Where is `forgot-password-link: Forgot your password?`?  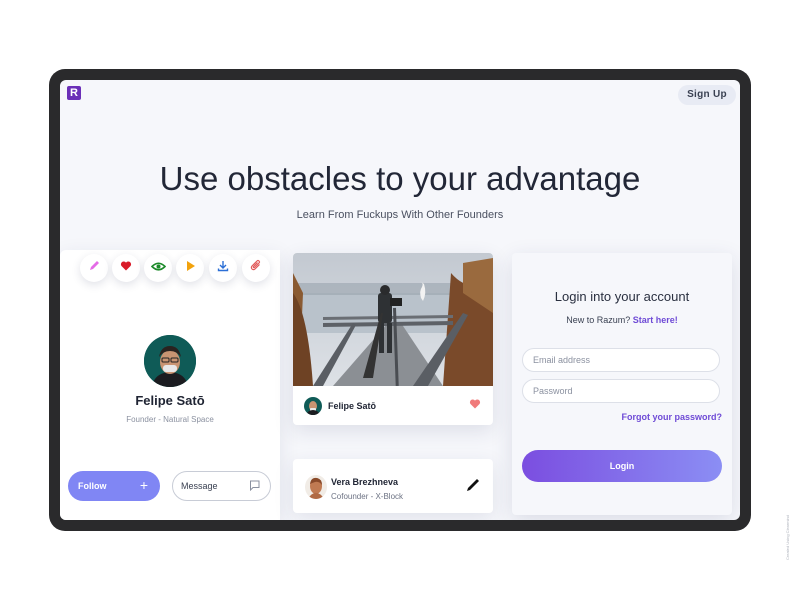
forgot-password-link: Forgot your password? is located at coordinates (671, 417).